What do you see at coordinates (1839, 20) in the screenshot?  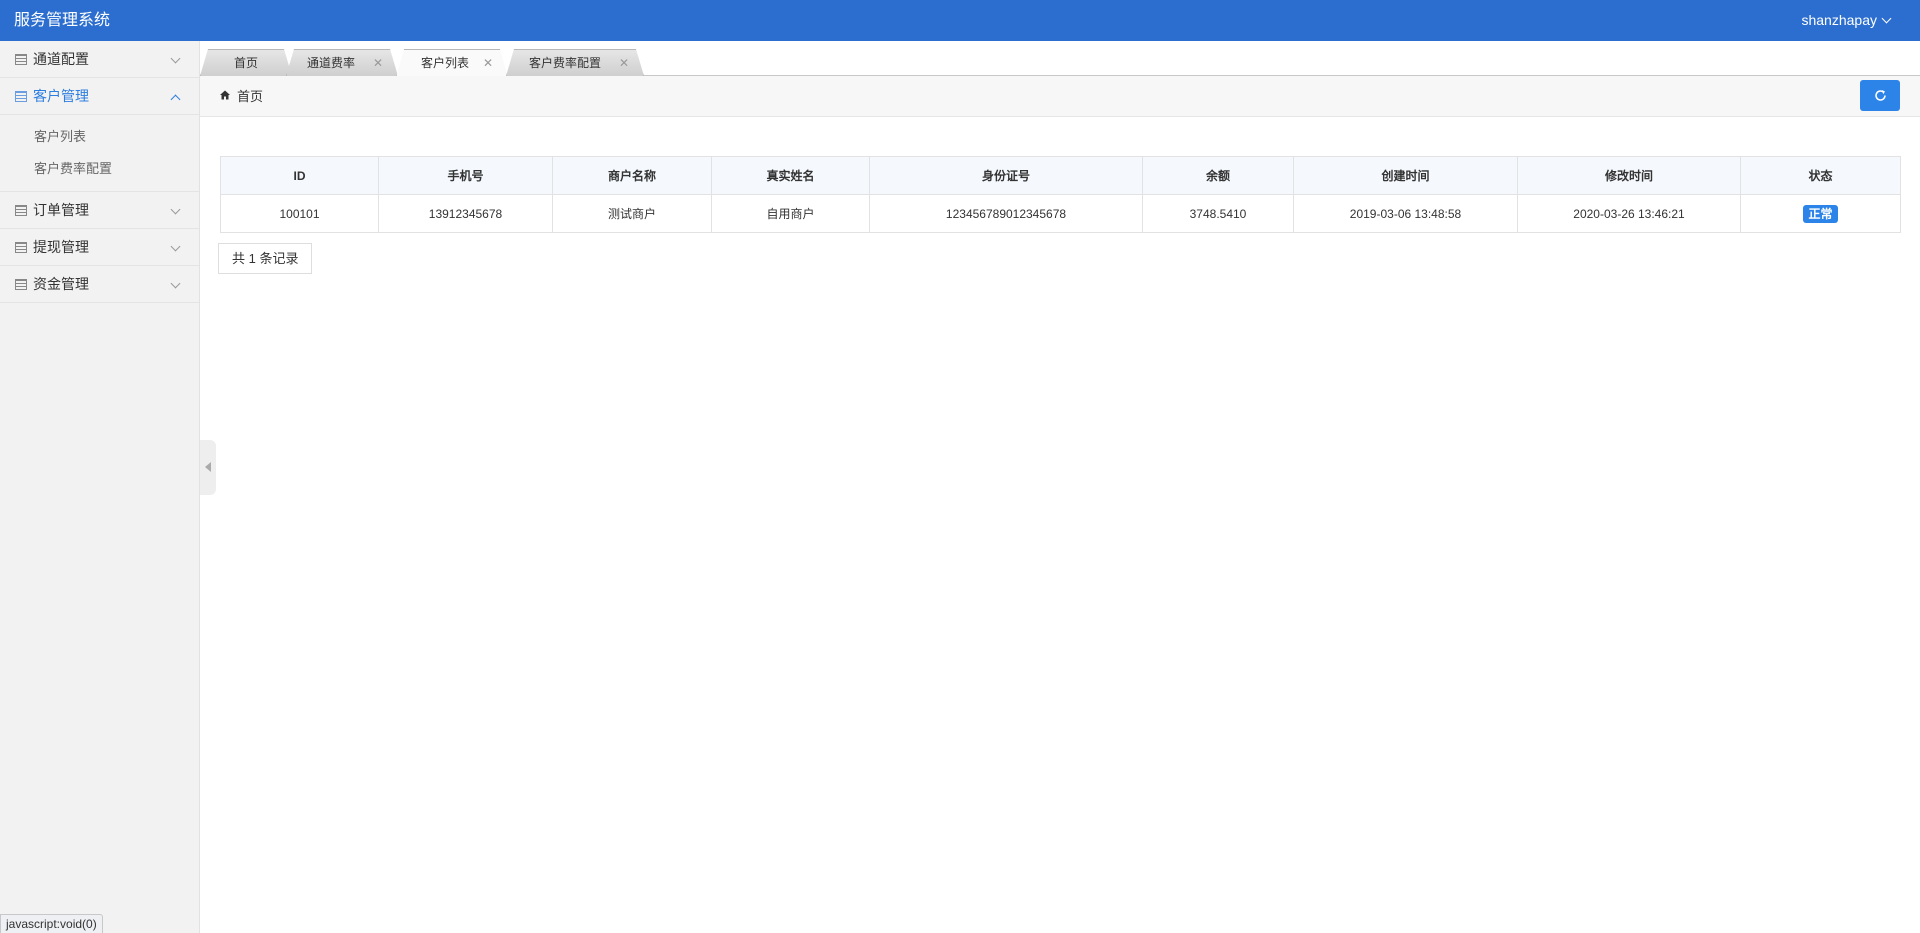 I see `username: shanzhapay` at bounding box center [1839, 20].